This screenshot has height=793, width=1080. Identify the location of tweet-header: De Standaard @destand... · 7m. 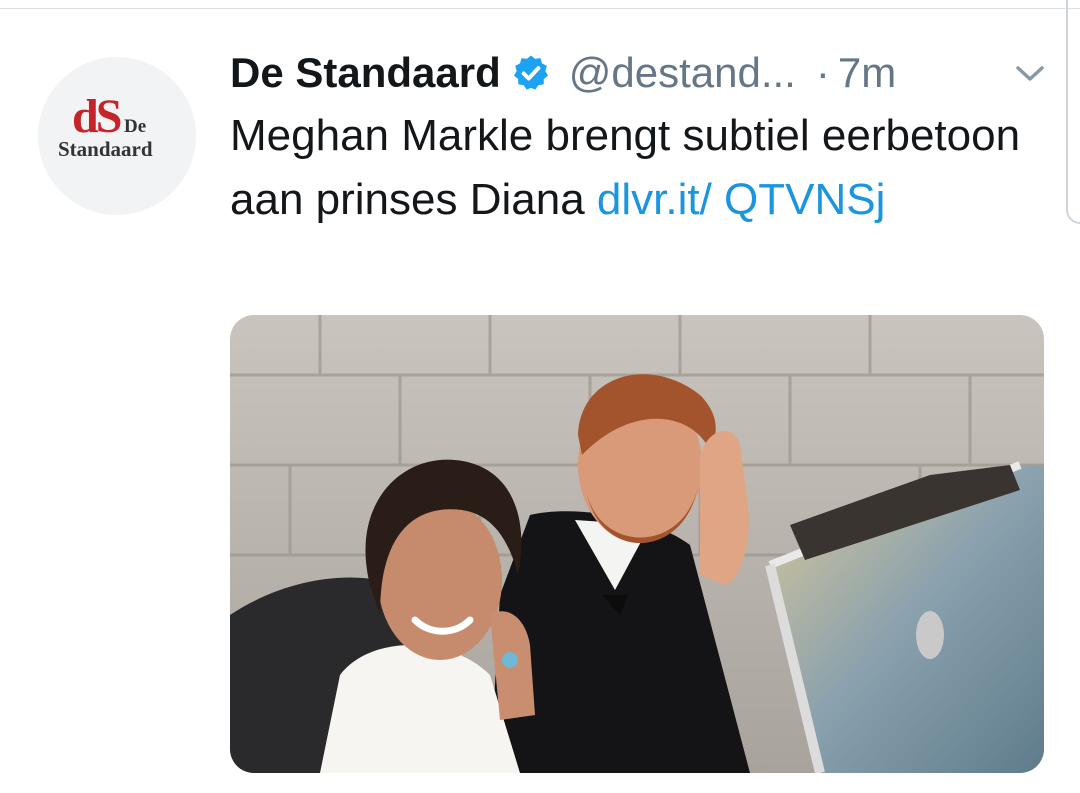
(563, 73).